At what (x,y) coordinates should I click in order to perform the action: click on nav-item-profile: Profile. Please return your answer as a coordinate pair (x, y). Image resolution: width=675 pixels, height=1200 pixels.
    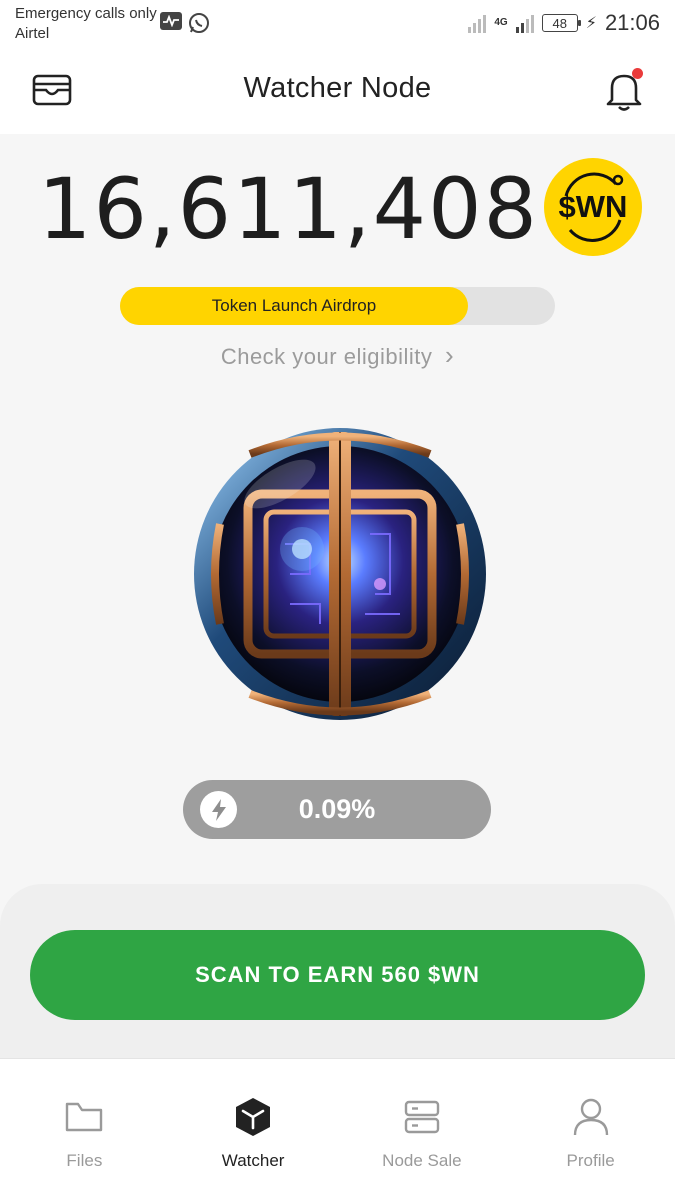
    Looking at the image, I should click on (590, 1129).